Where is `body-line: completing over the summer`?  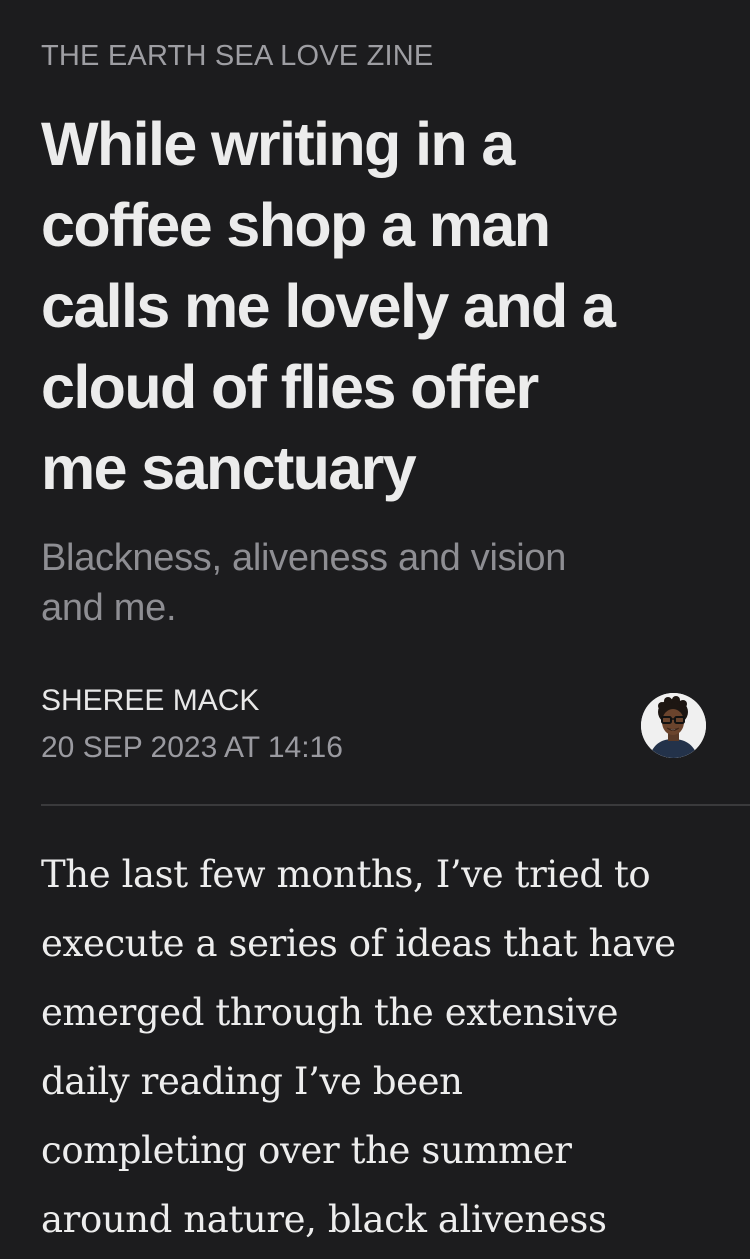
body-line: completing over the summer is located at coordinates (306, 1150).